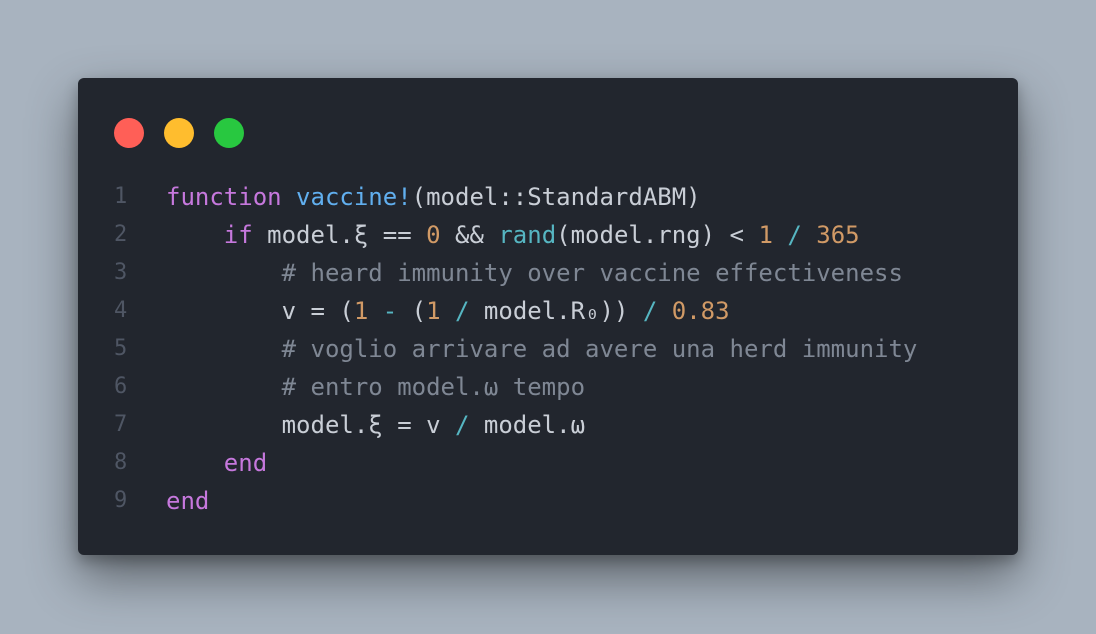 This screenshot has height=634, width=1096. What do you see at coordinates (433, 387) in the screenshot?
I see `code-token: # entro model.ω tempo` at bounding box center [433, 387].